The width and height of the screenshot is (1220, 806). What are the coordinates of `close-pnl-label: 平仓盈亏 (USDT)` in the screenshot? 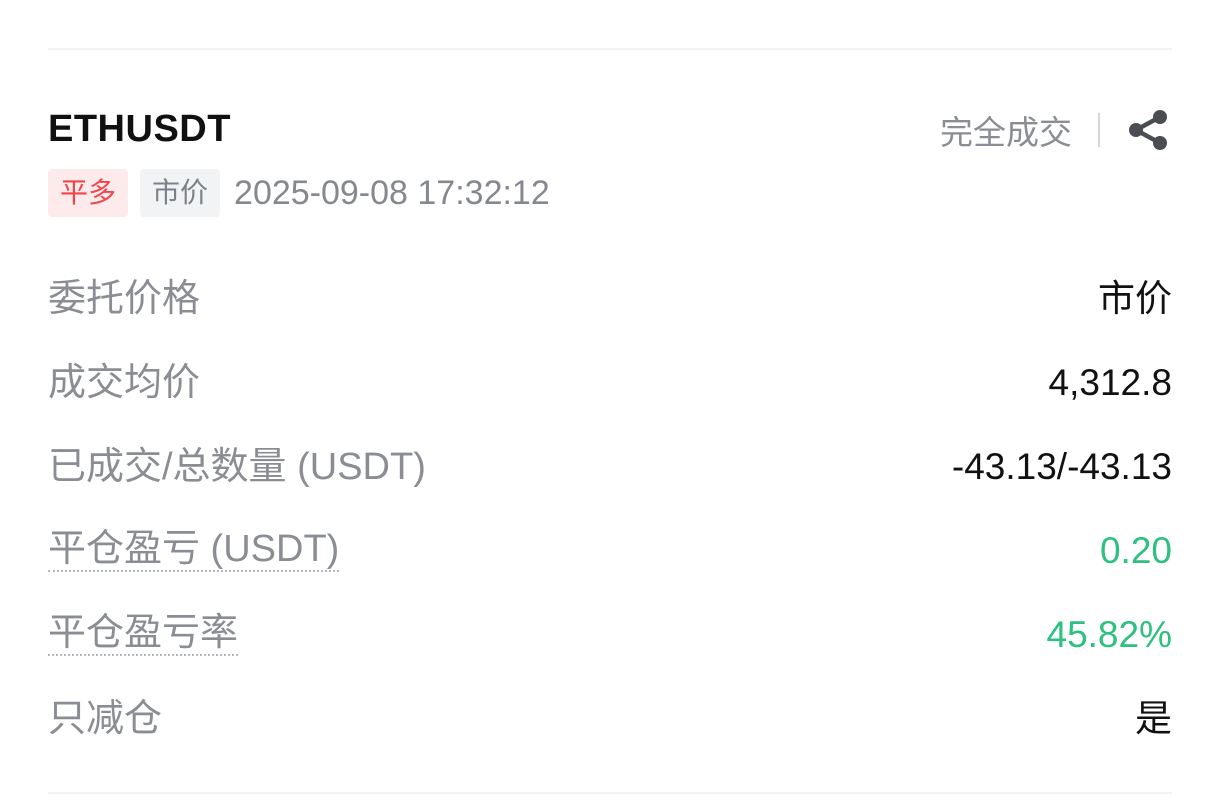 It's located at (194, 550).